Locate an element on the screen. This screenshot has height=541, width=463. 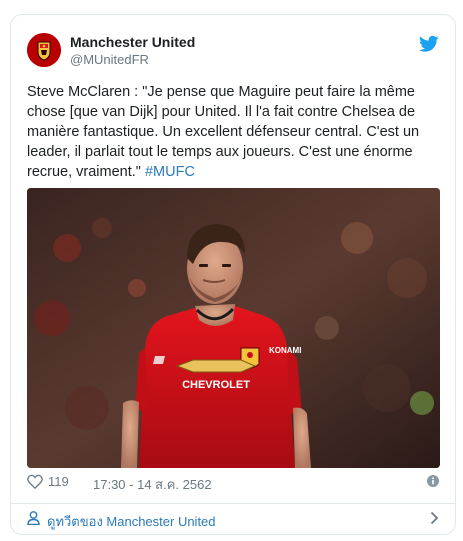
jersey-sponsor-text: CHEVROLET is located at coordinates (216, 385).